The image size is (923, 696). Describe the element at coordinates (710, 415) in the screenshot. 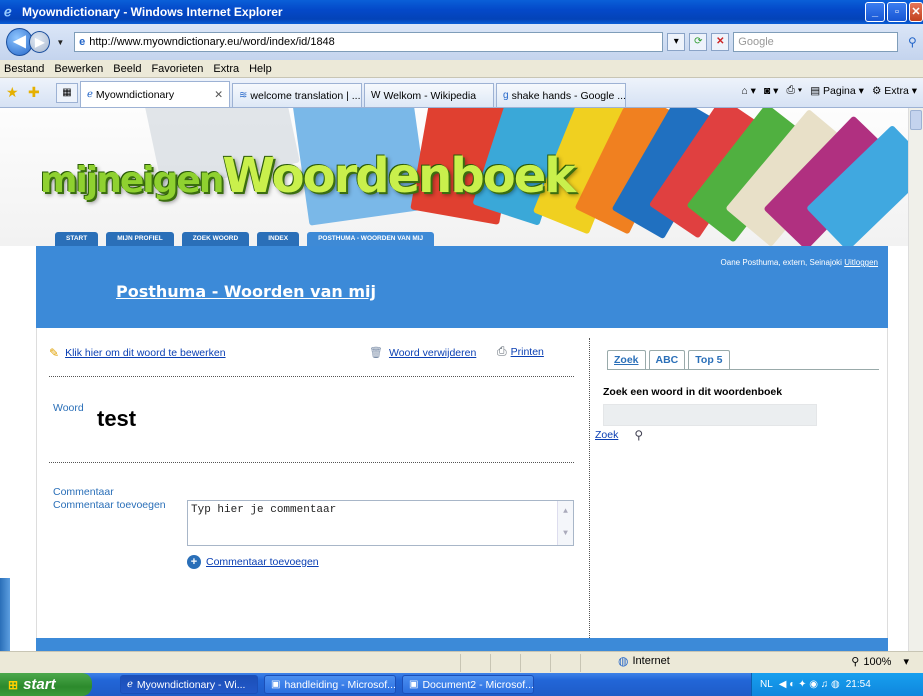

I see `word-search-input` at that location.